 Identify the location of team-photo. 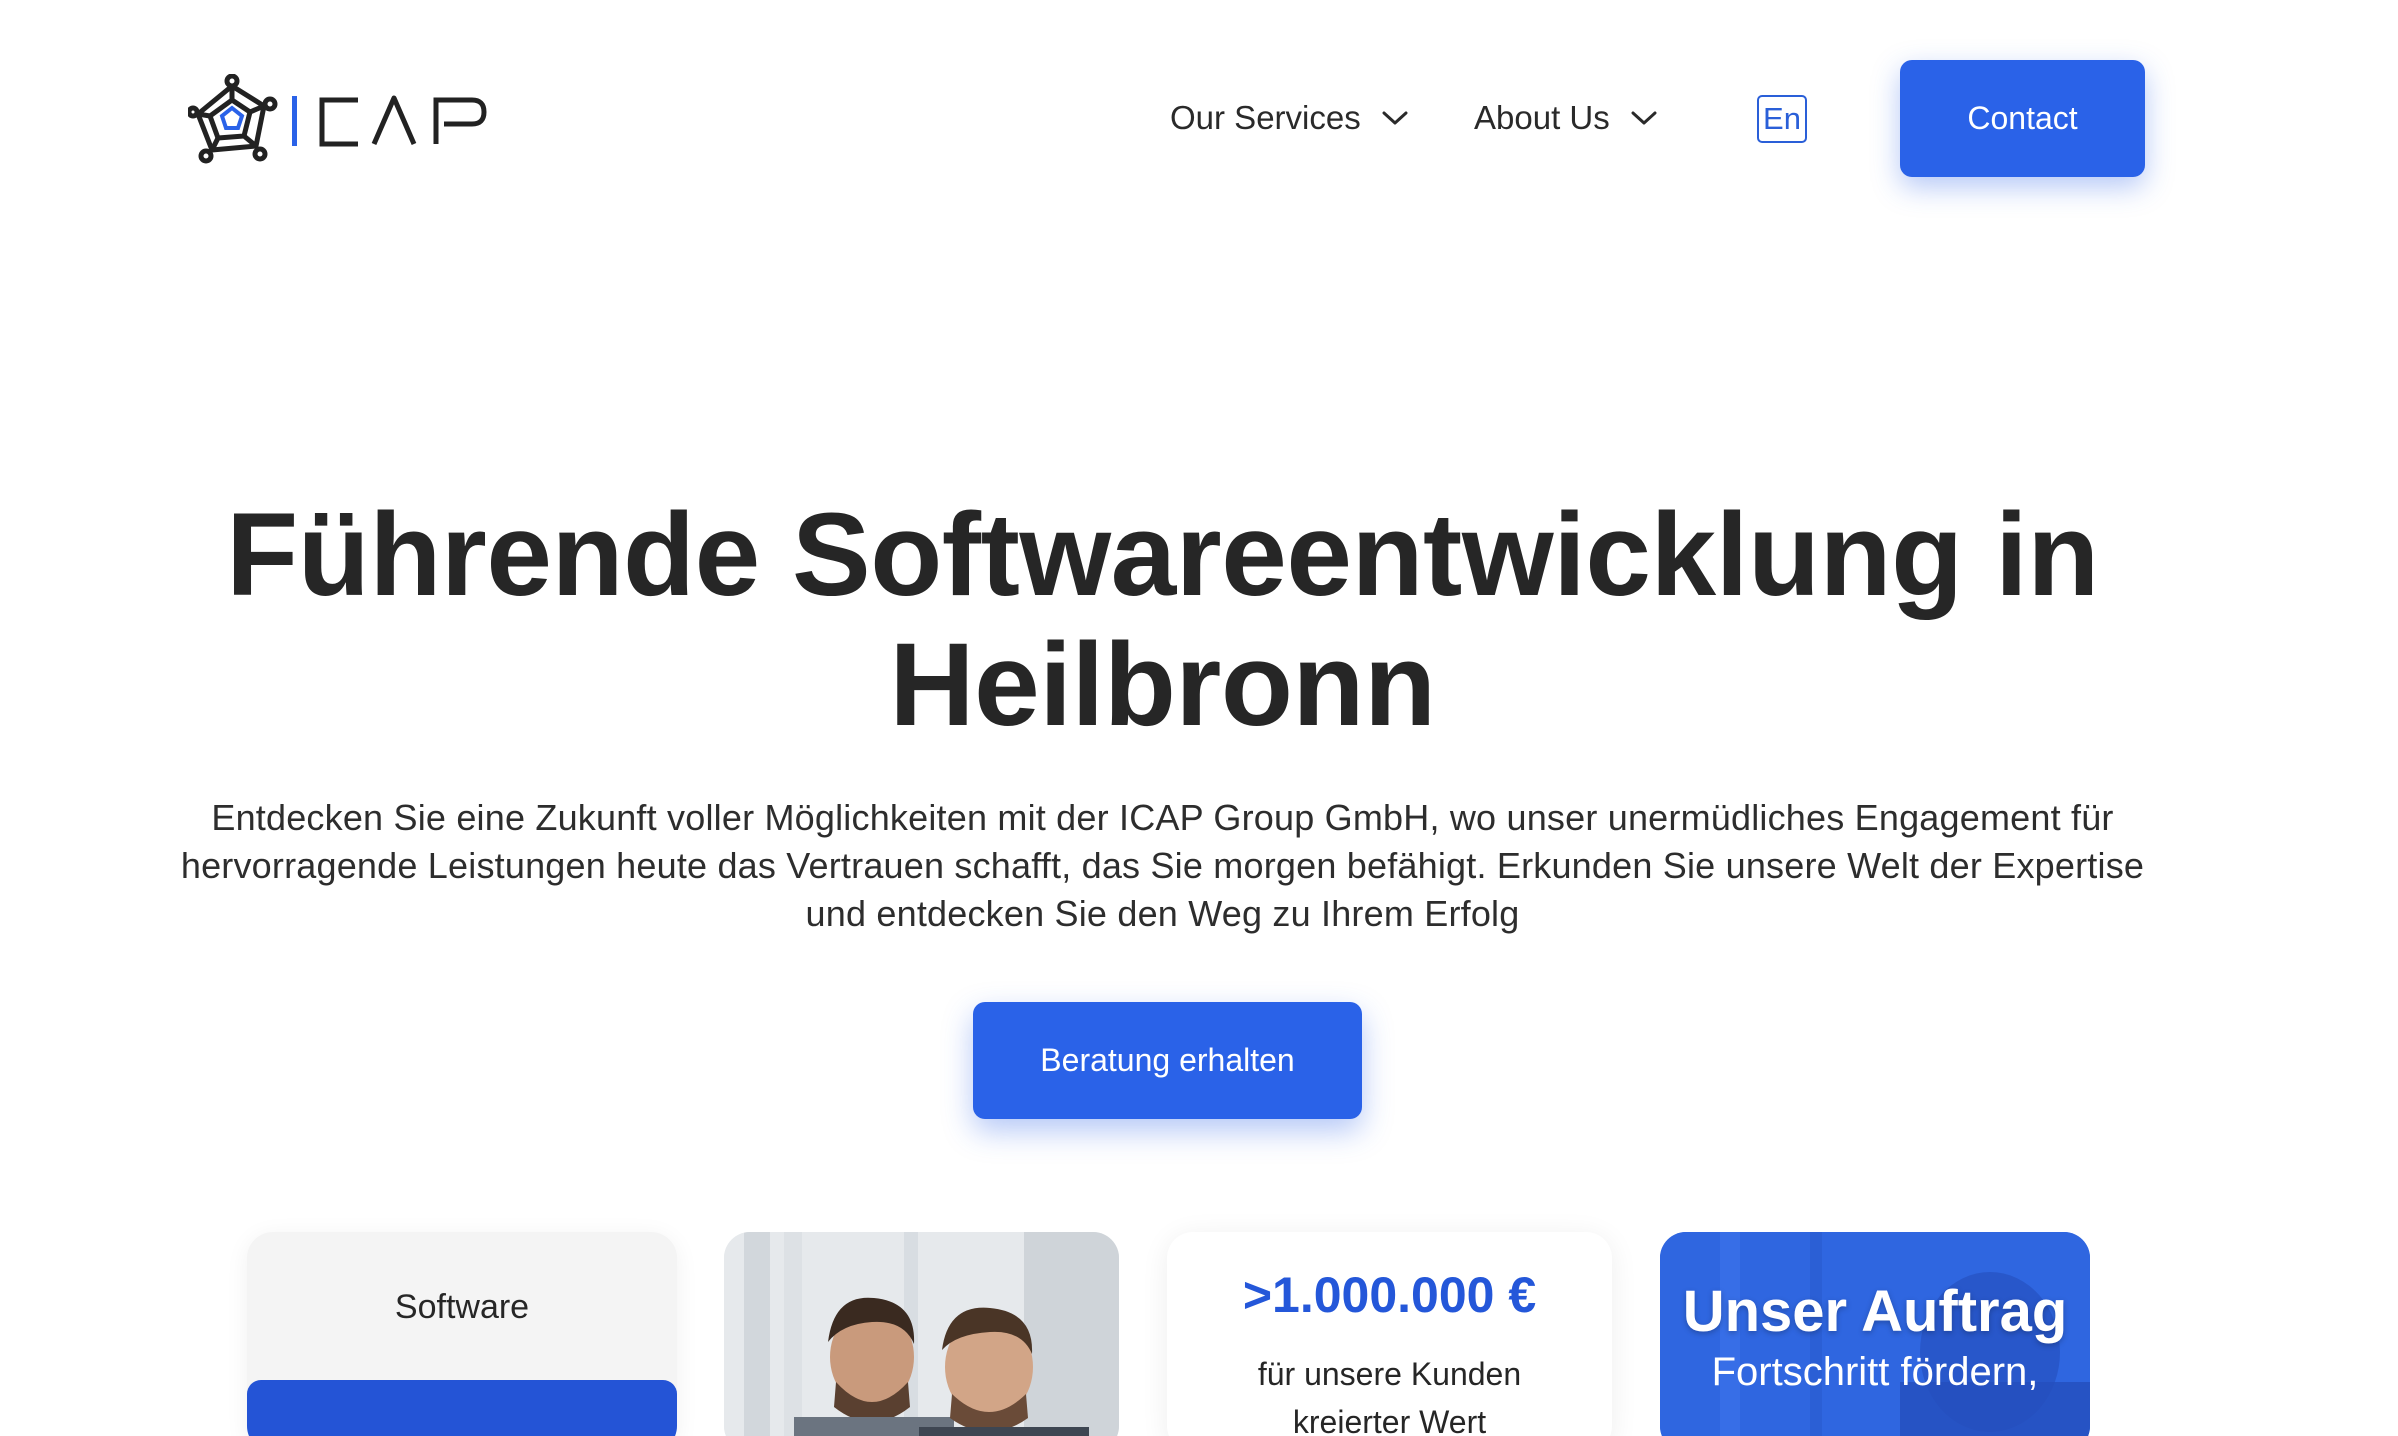
(921, 1334).